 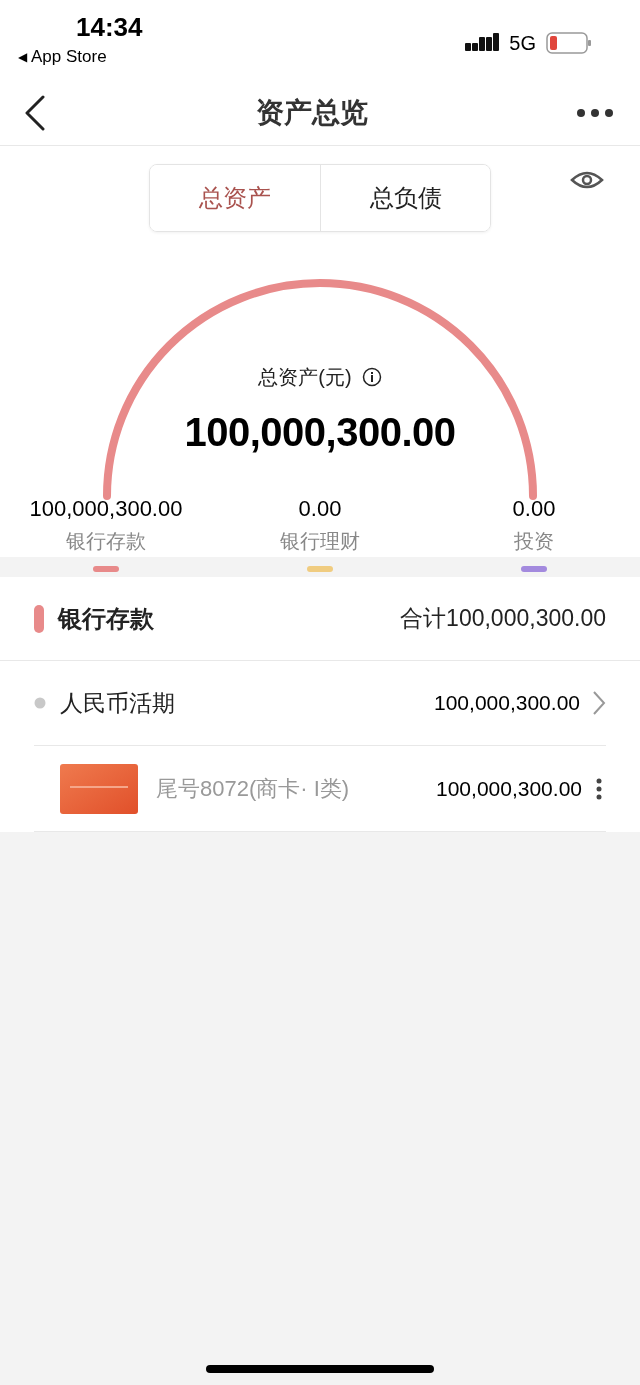 I want to click on signal-icon, so click(x=482, y=43).